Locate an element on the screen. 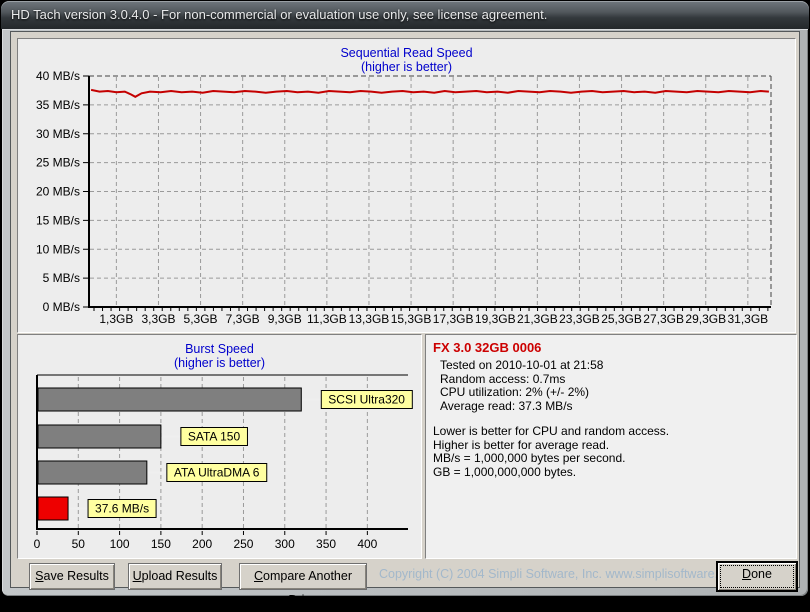  stat-average-read: Average read: 37.3 MB/s is located at coordinates (506, 405).